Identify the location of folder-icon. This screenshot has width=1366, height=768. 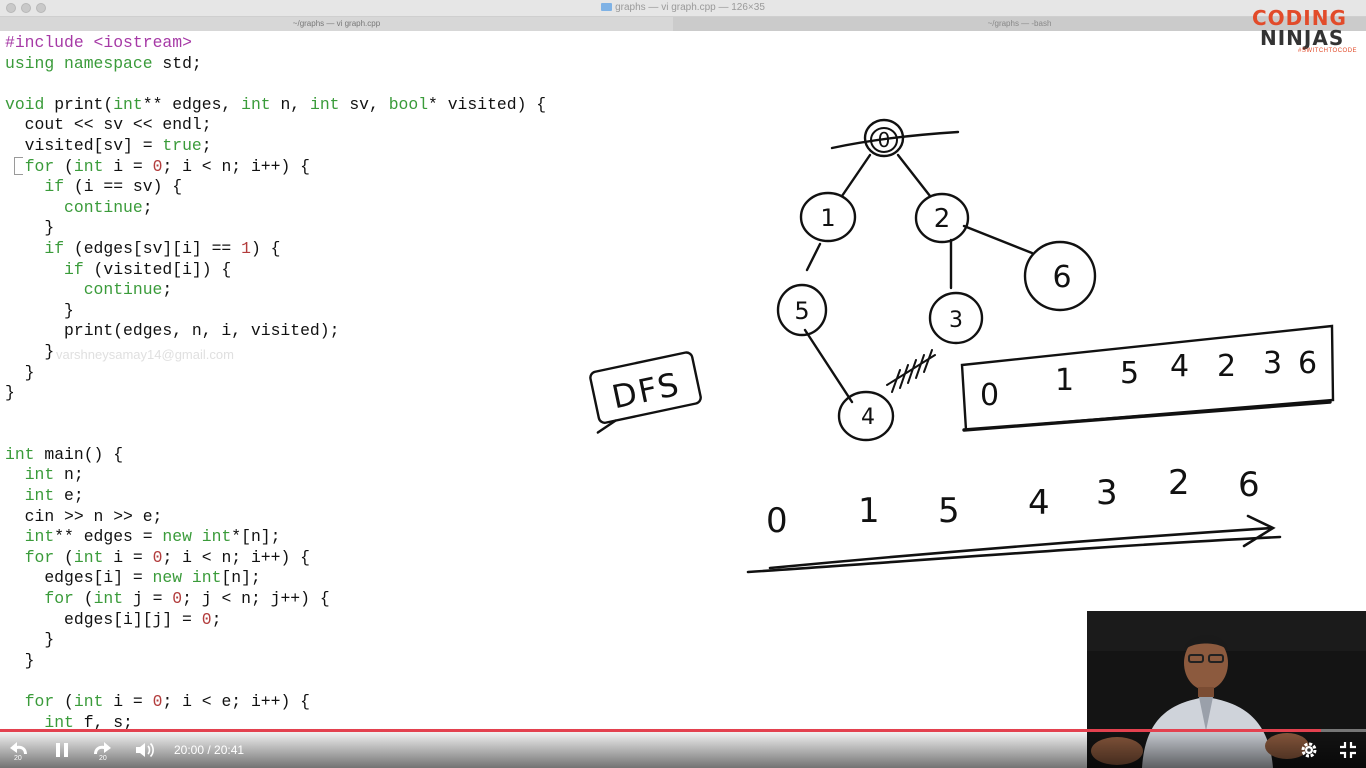
(607, 7).